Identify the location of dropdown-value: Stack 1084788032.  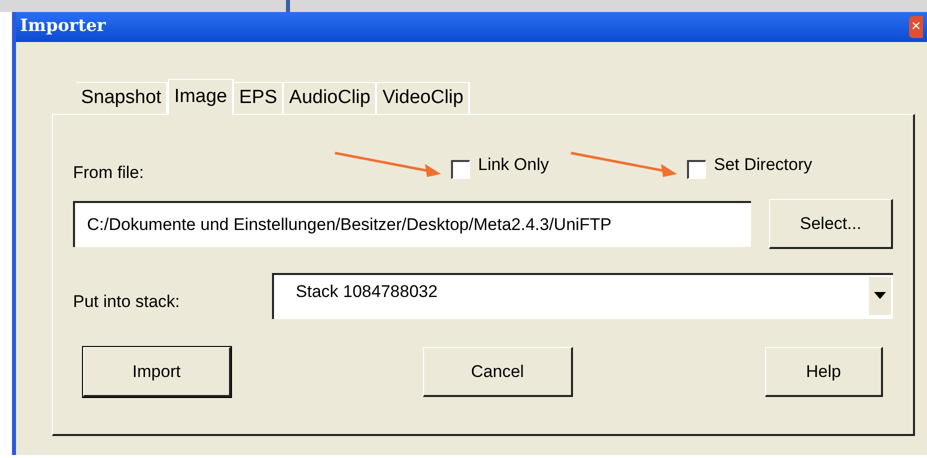
(366, 292).